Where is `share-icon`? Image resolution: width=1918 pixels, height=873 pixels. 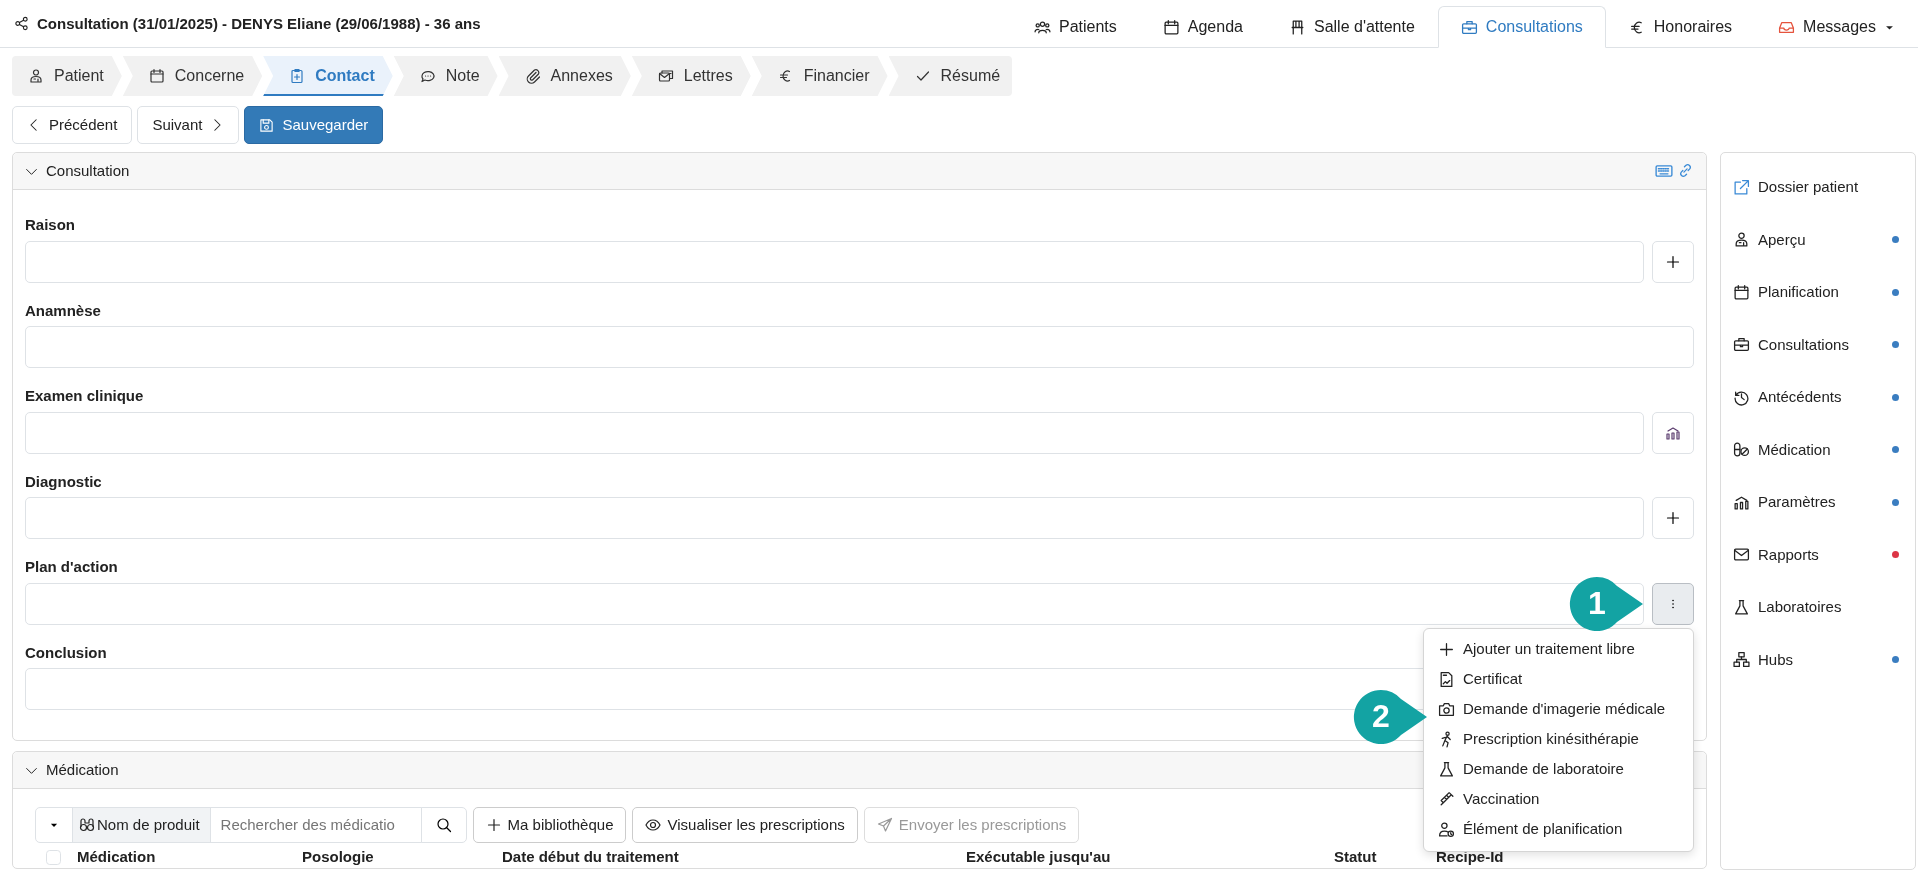
share-icon is located at coordinates (21, 24).